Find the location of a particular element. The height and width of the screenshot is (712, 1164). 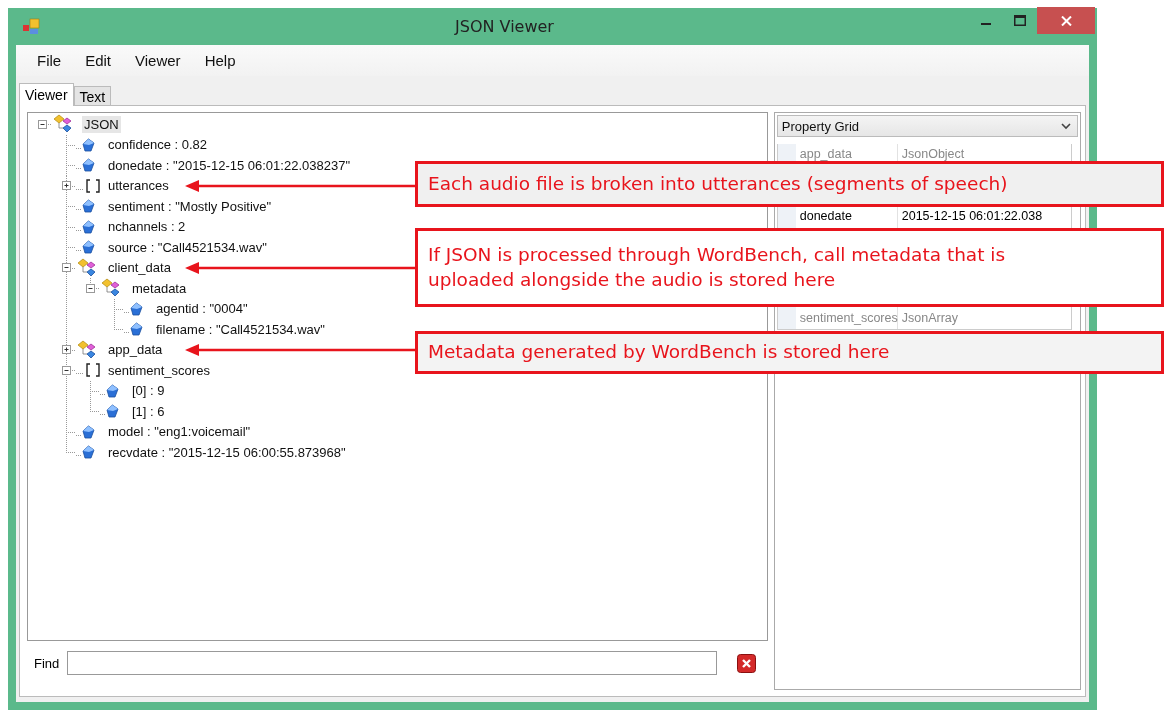

callout-text: If JSON is processed through WordBench, call metadata that is uploaded alongside the audio is stored here is located at coordinates (717, 267).